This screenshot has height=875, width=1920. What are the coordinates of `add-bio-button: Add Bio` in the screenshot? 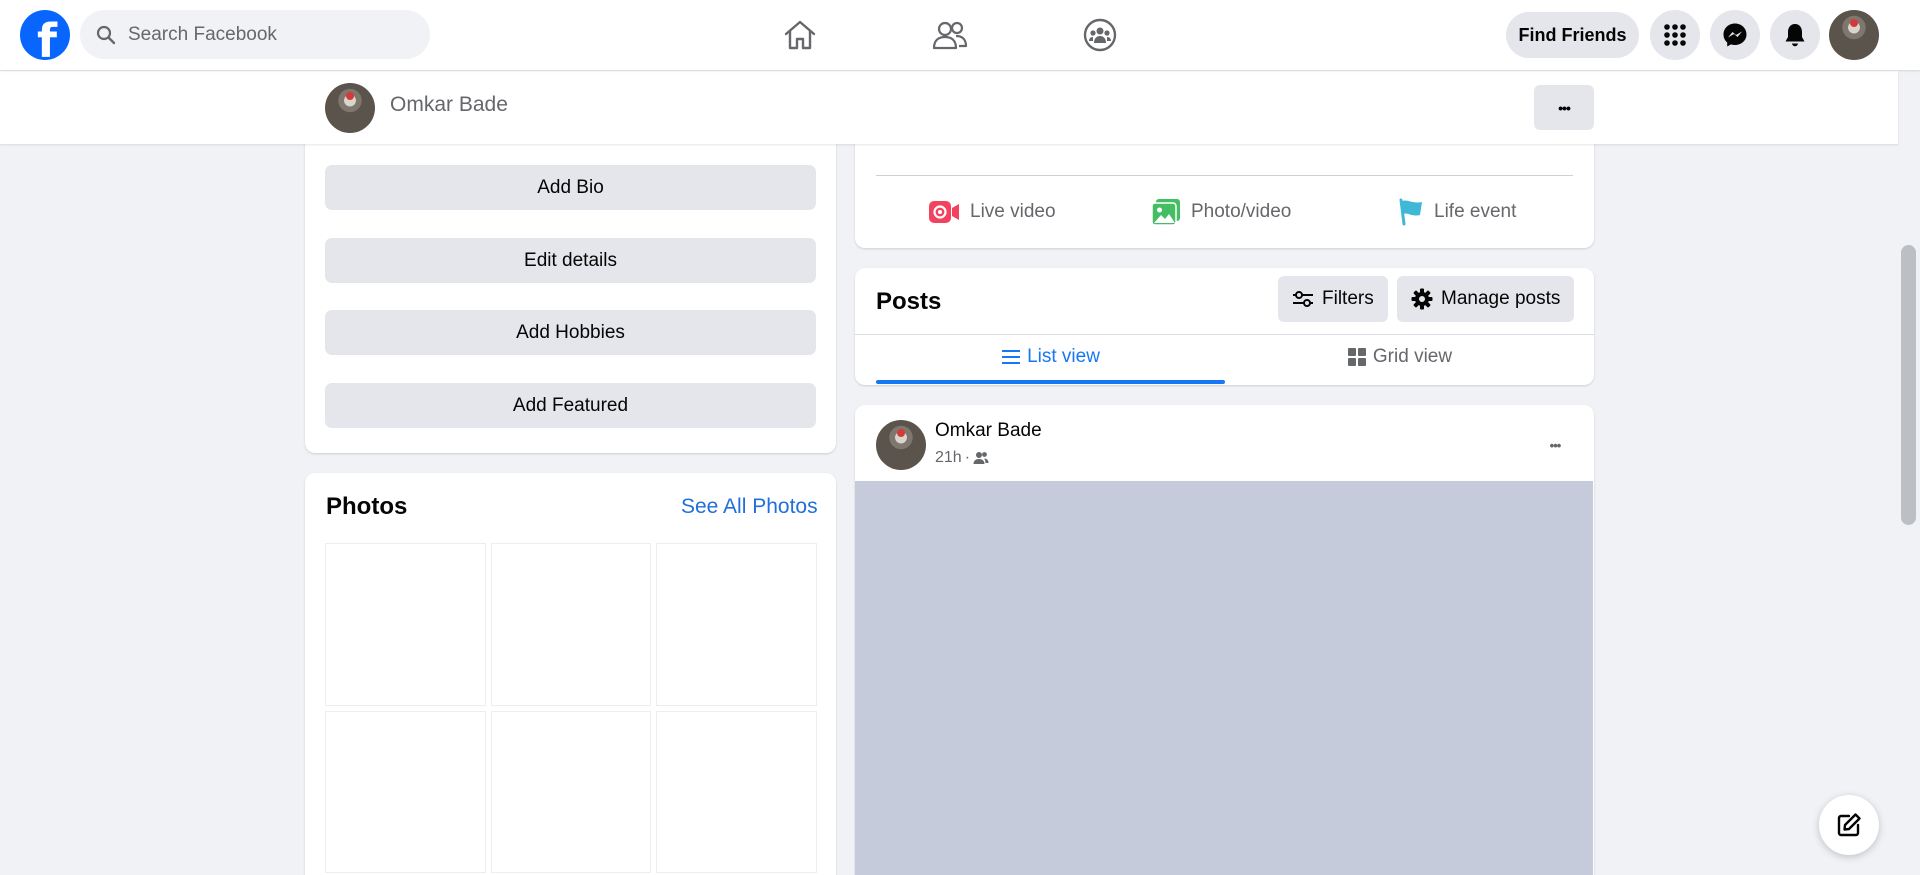 It's located at (570, 187).